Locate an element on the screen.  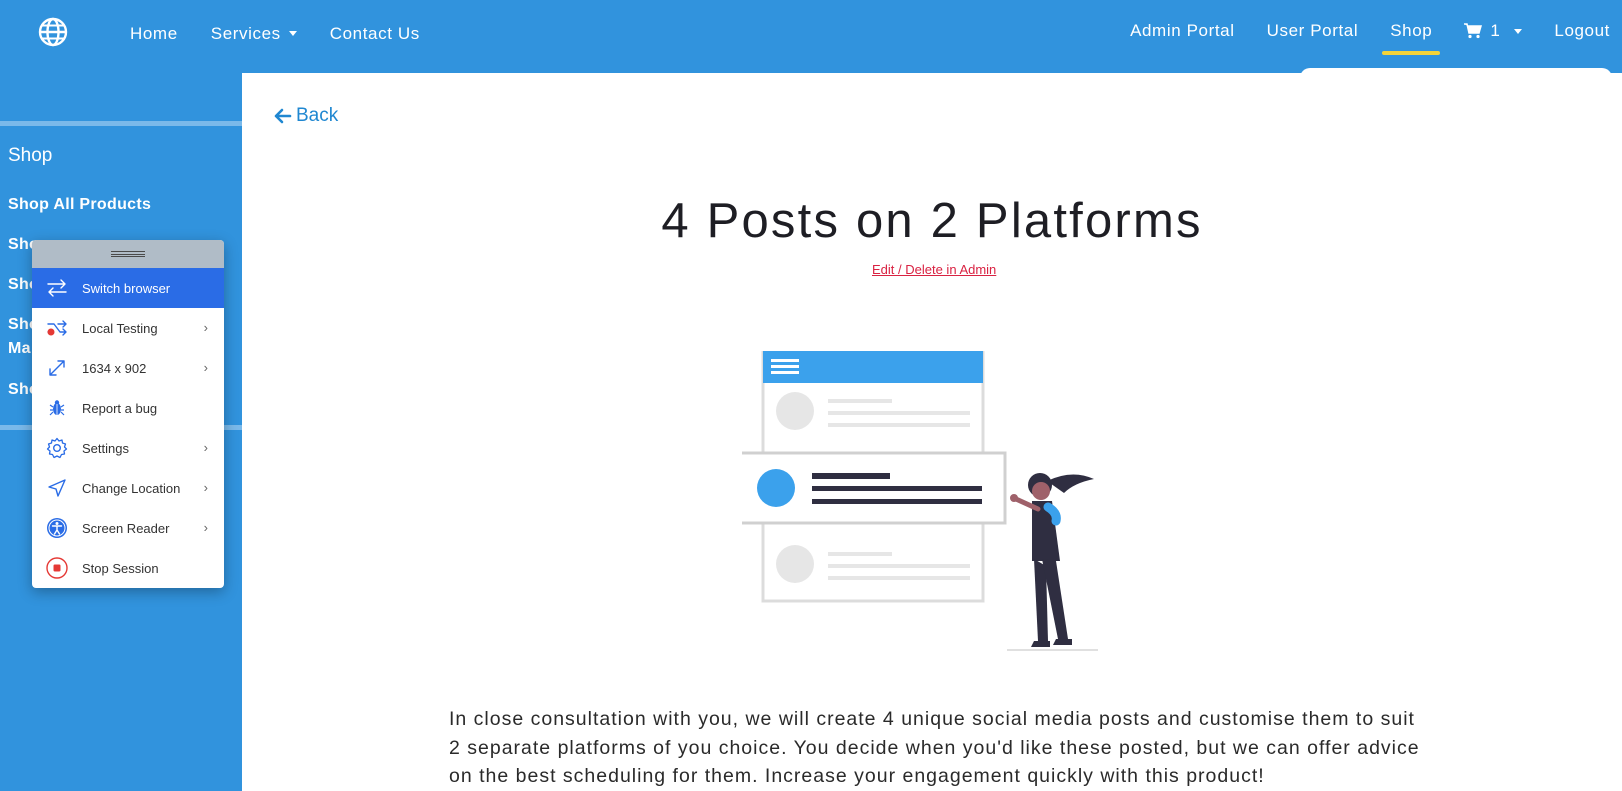
screen-reader-item: Screen Reader › is located at coordinates (128, 528).